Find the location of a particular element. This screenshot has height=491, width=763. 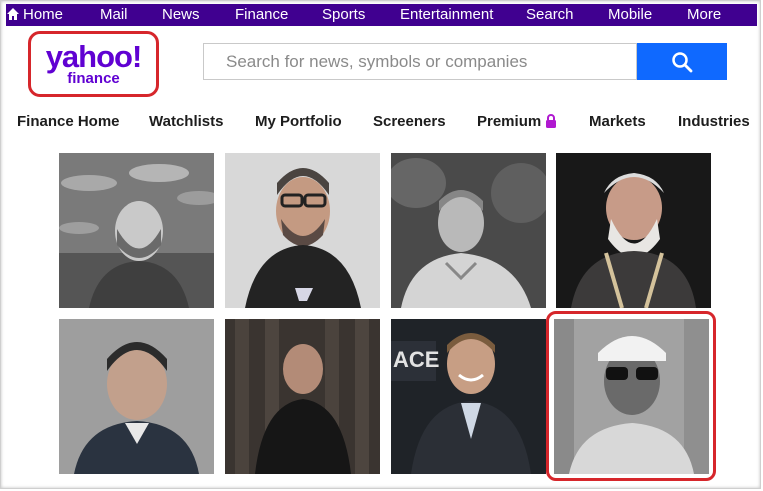

topnav-finance: Finance is located at coordinates (261, 14).